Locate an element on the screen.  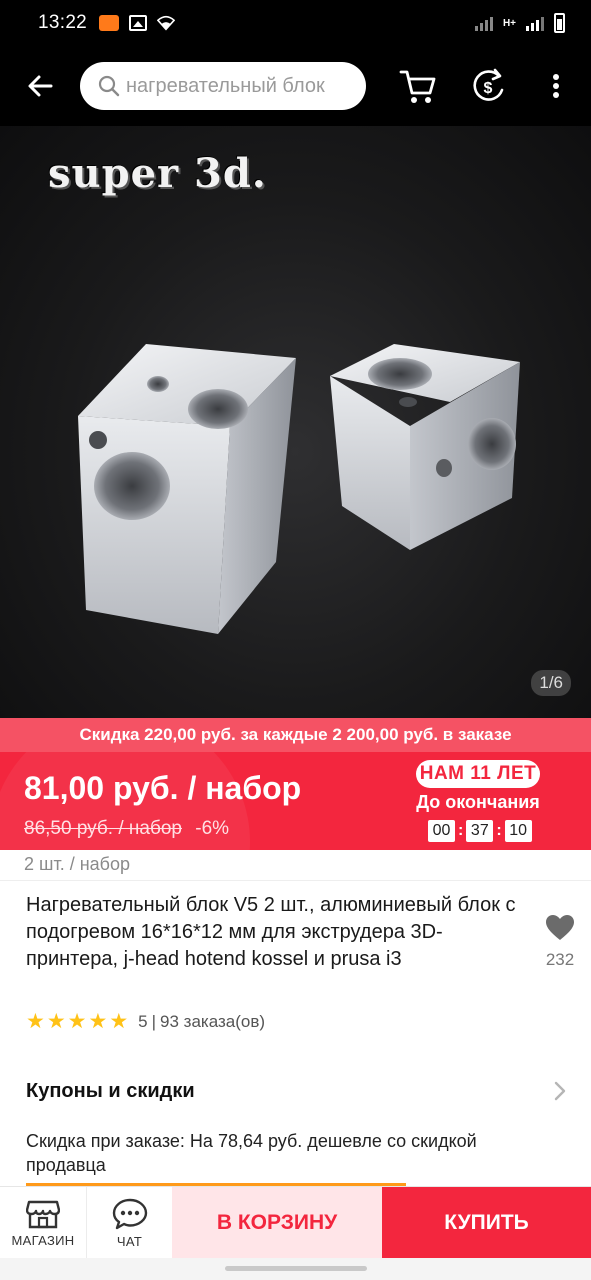
old-price-row: 86,50 руб. / набор -6% is located at coordinates (126, 829).